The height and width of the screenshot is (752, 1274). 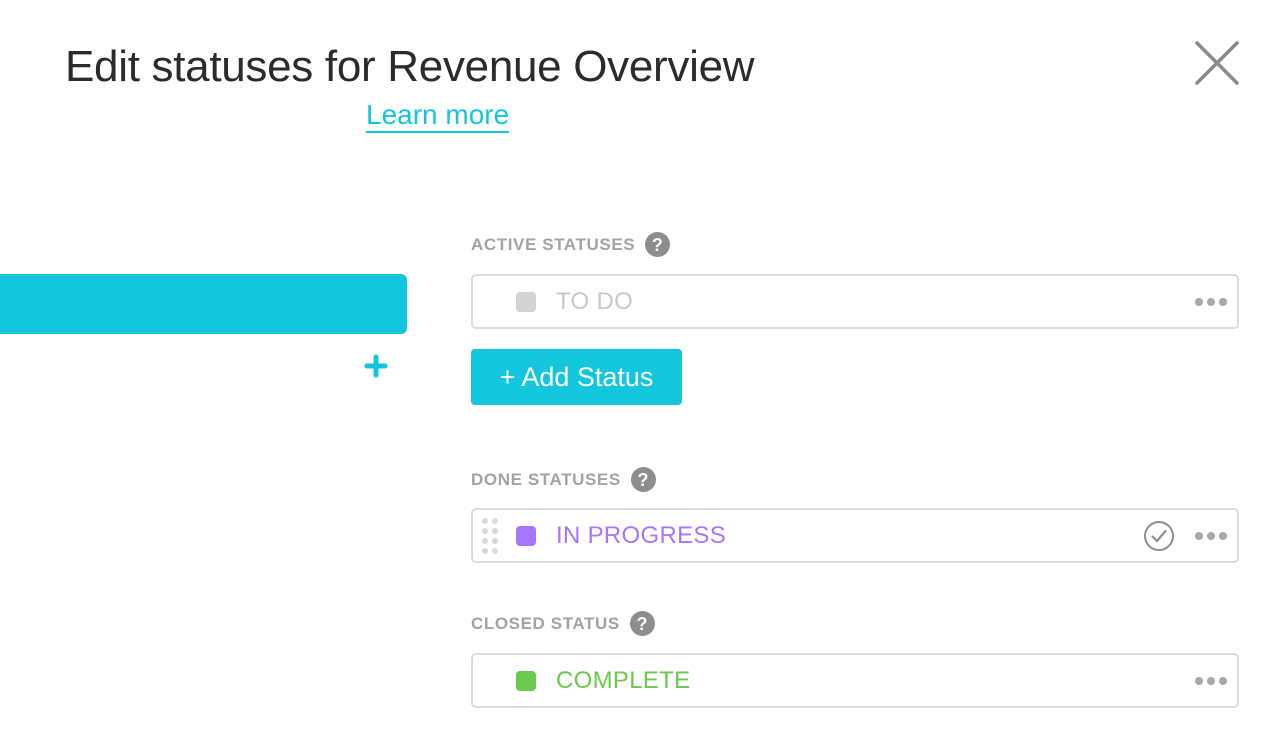 What do you see at coordinates (438, 116) in the screenshot?
I see `learn-more-link: Learn more` at bounding box center [438, 116].